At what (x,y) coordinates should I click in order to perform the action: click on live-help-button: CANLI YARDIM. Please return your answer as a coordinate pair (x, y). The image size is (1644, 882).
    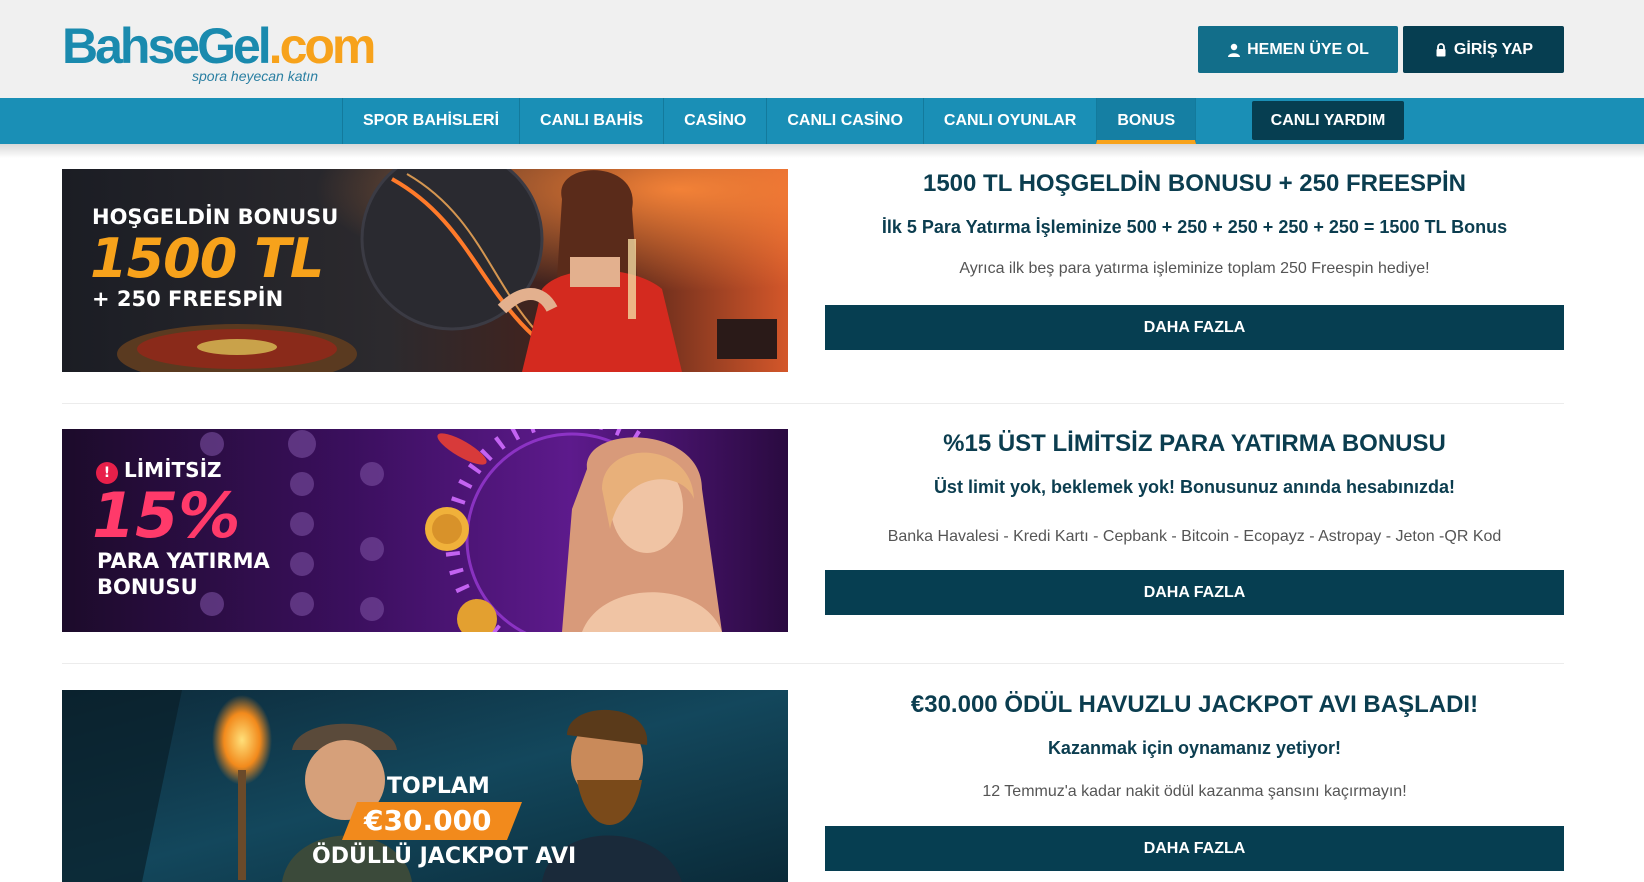
    Looking at the image, I should click on (1328, 120).